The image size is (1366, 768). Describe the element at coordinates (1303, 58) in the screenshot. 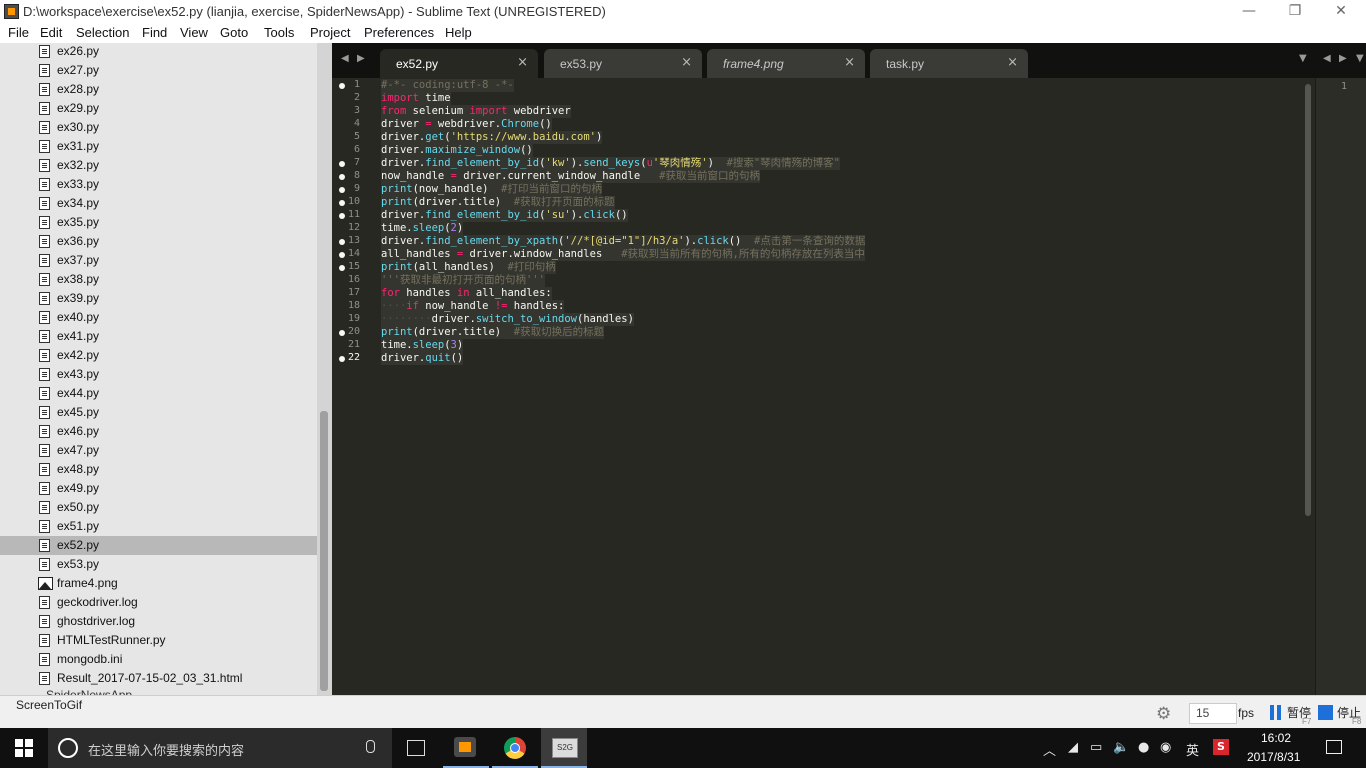

I see `tab-dropdown-icon: ▼` at that location.